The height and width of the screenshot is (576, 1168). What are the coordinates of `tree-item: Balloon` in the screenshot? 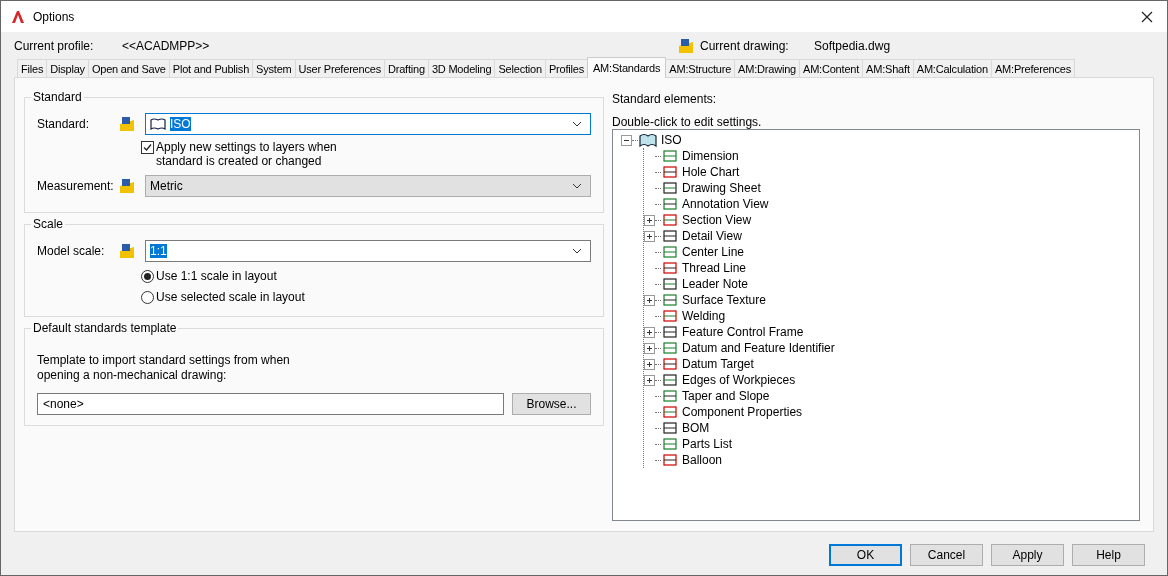 It's located at (702, 460).